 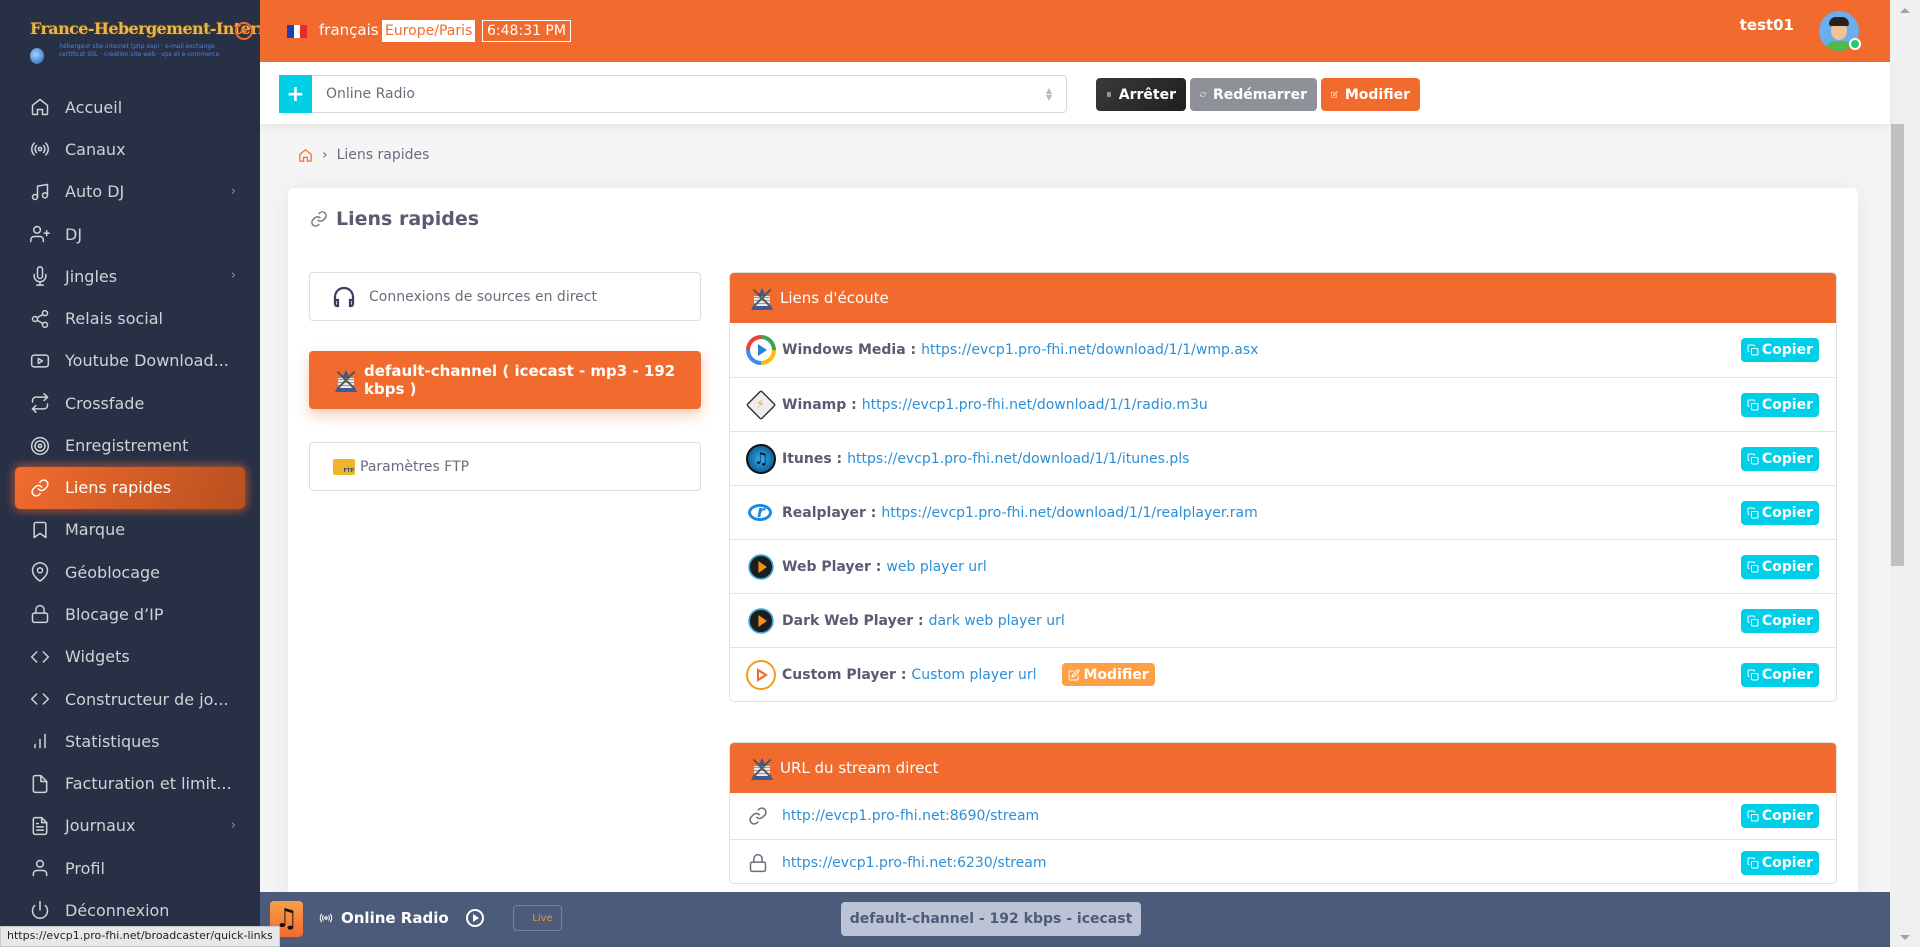 What do you see at coordinates (95, 149) in the screenshot?
I see `sidebar-item-label: Canaux` at bounding box center [95, 149].